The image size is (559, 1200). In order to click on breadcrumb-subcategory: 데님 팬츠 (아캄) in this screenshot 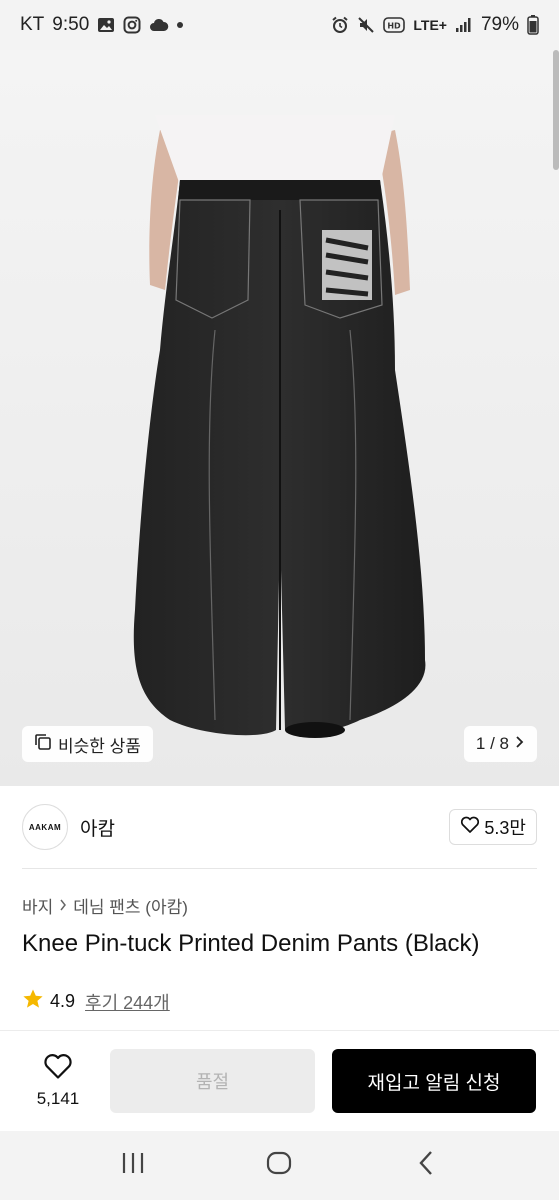, I will do `click(130, 905)`.